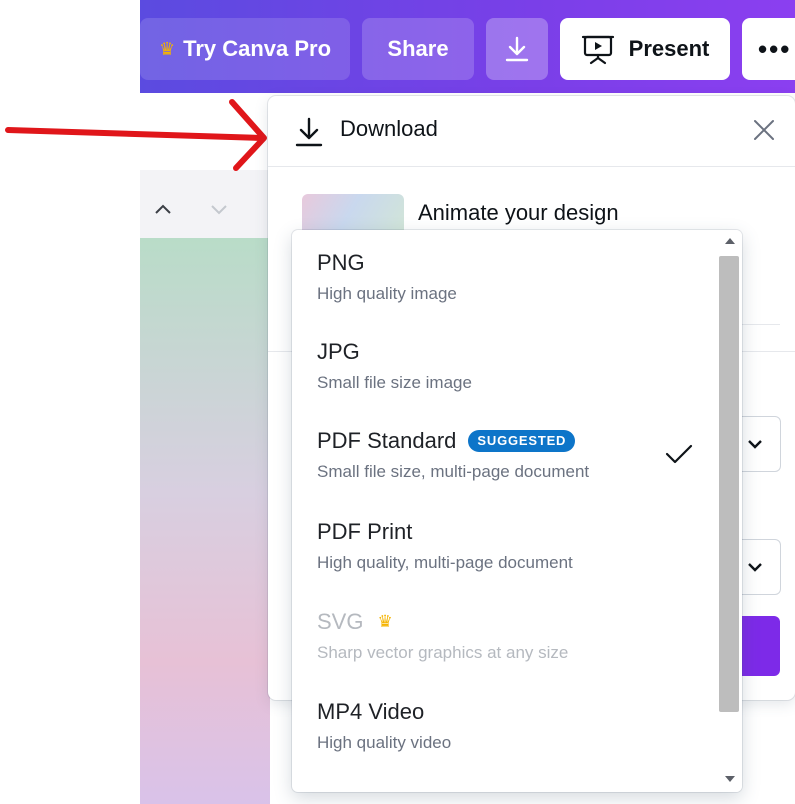  I want to click on panel-header: Download, so click(531, 131).